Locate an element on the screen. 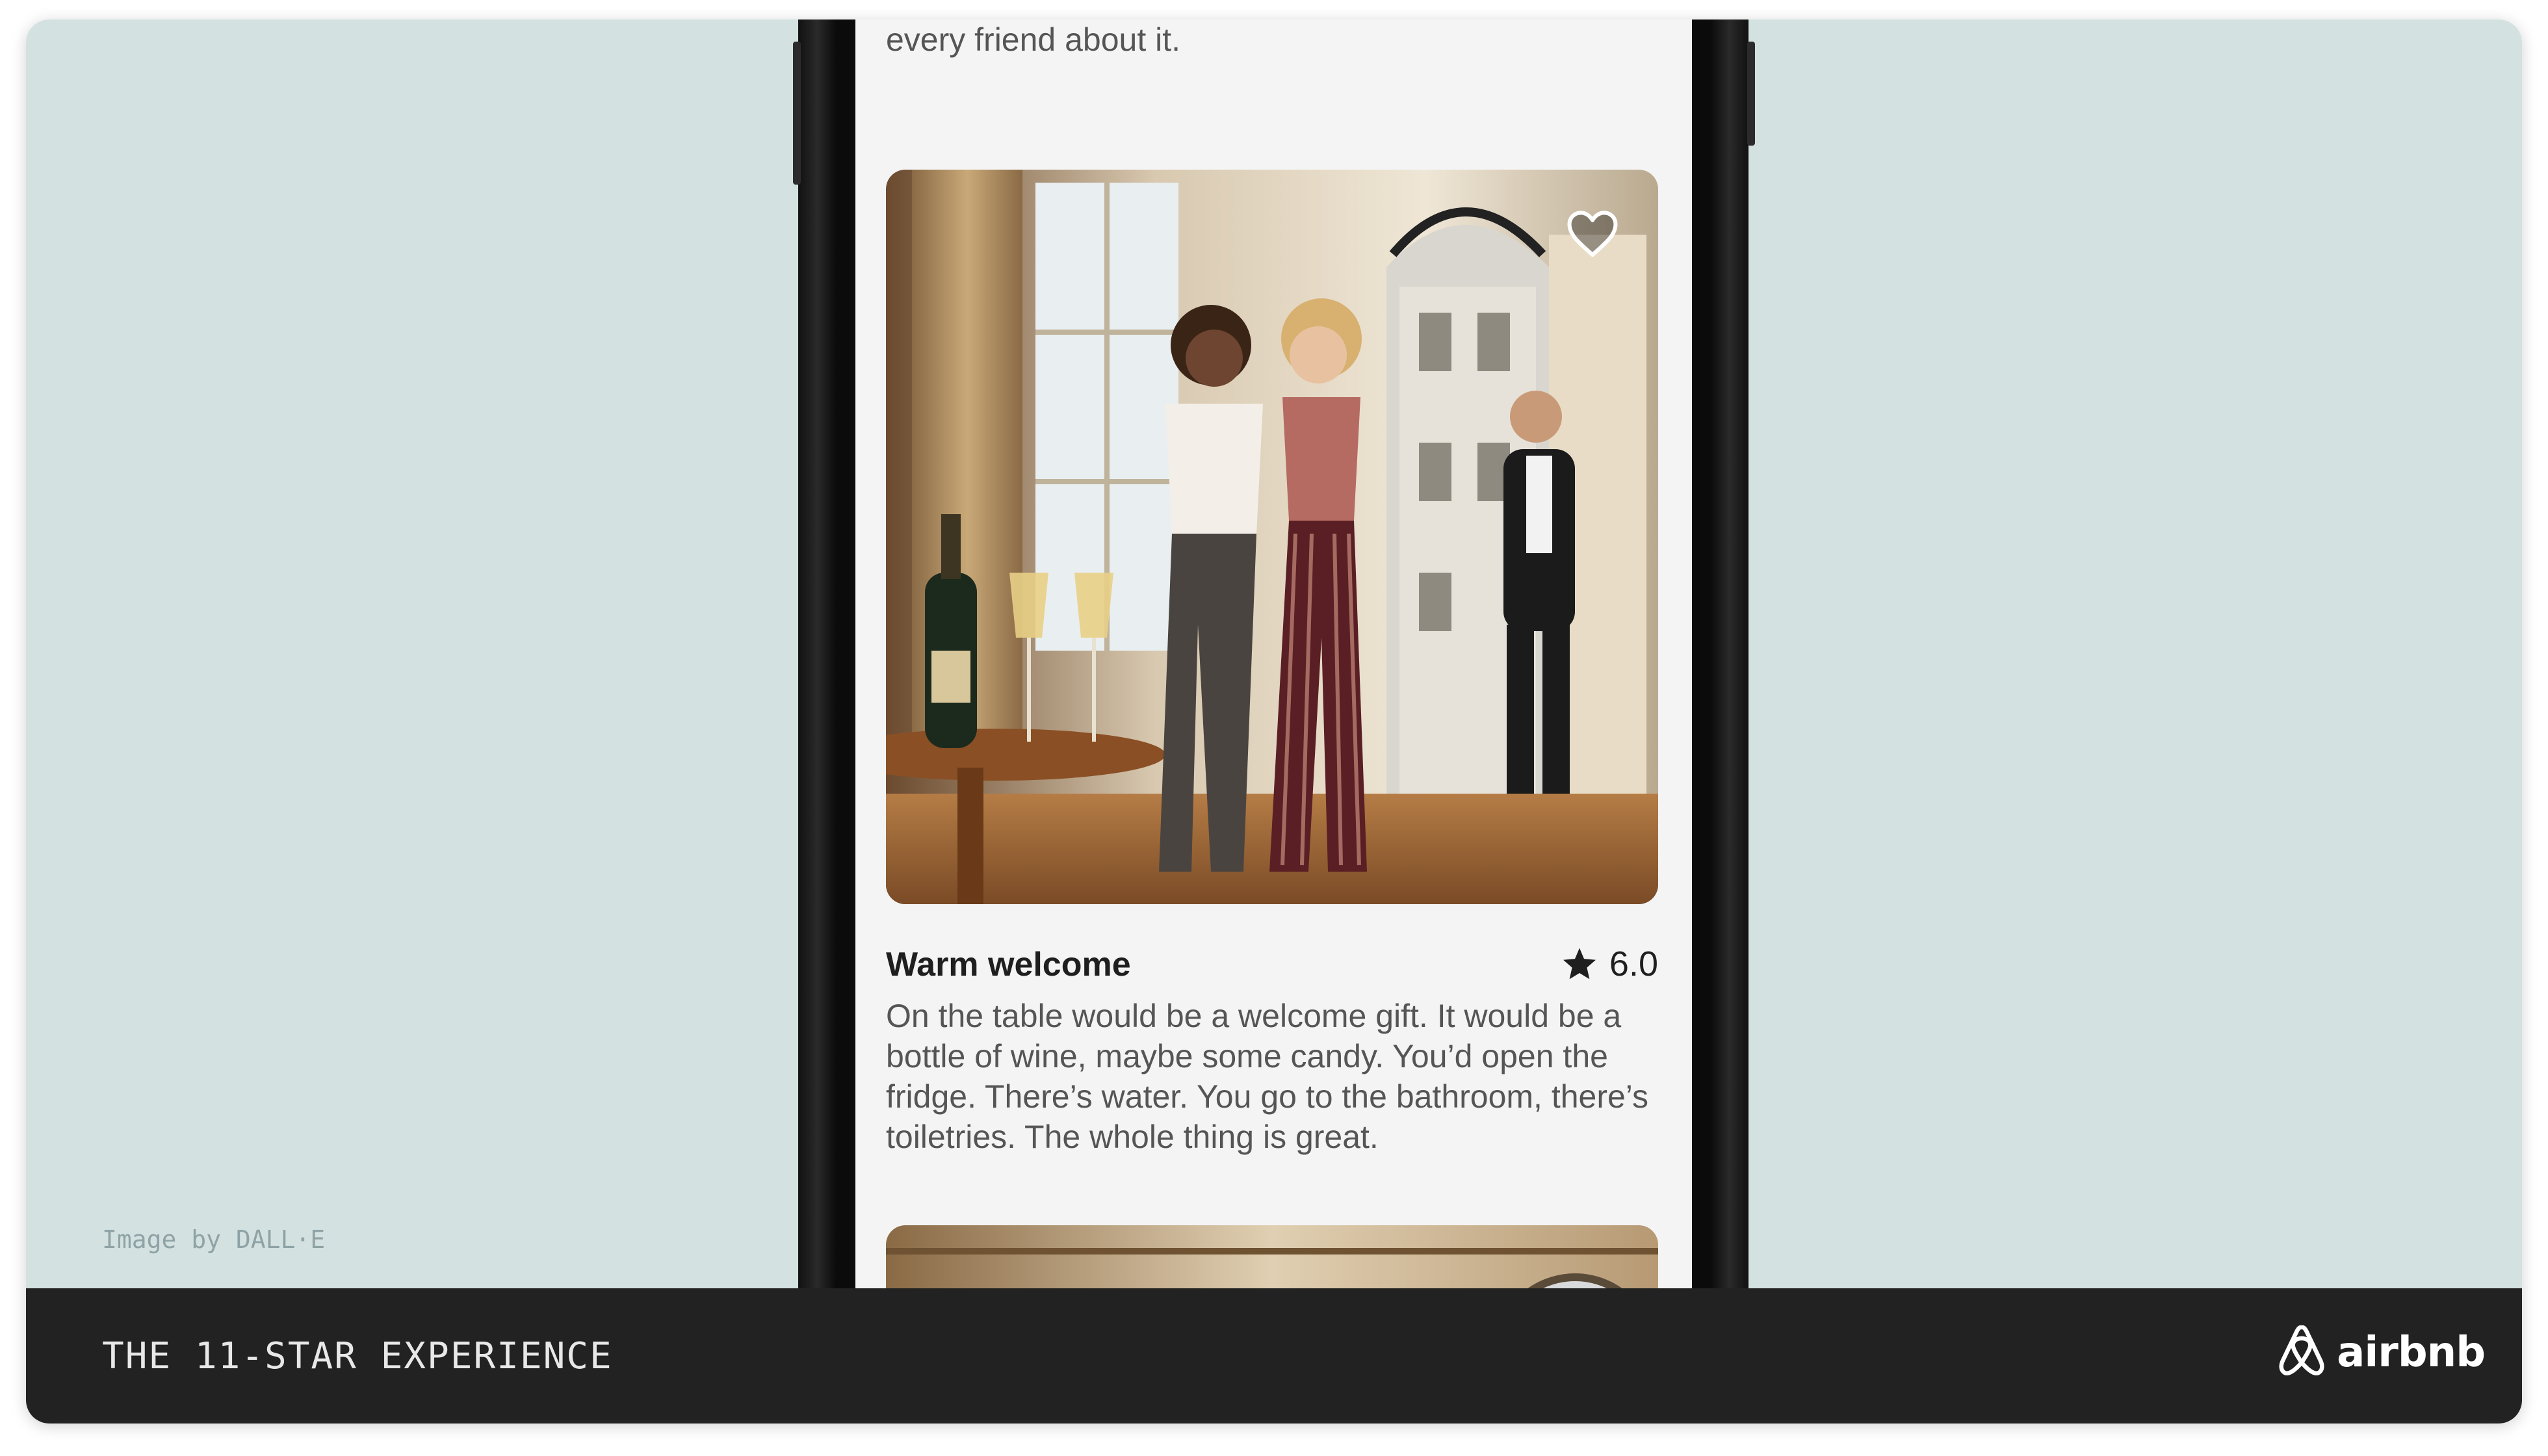 The width and height of the screenshot is (2548, 1456). rating-value: 6.0 is located at coordinates (1634, 964).